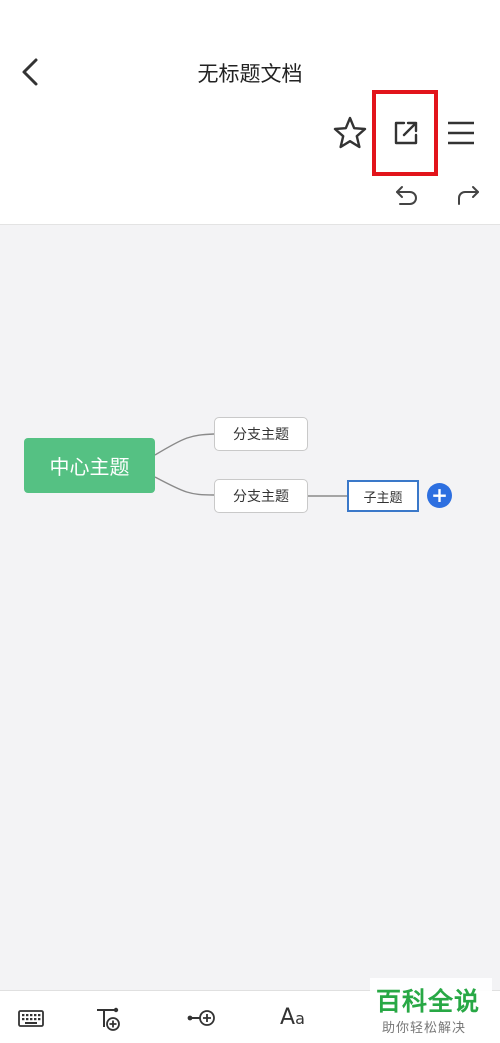  Describe the element at coordinates (424, 1028) in the screenshot. I see `watermark-subtitle: 助你轻松解决` at that location.